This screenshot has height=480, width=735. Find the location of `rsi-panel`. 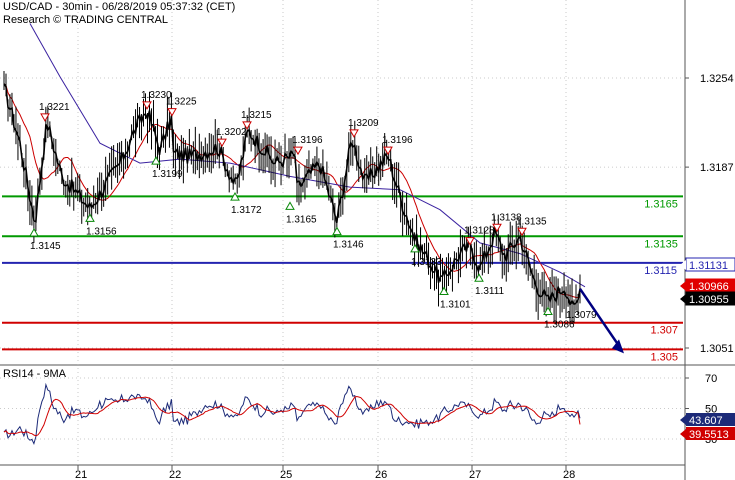

rsi-panel is located at coordinates (342, 411).